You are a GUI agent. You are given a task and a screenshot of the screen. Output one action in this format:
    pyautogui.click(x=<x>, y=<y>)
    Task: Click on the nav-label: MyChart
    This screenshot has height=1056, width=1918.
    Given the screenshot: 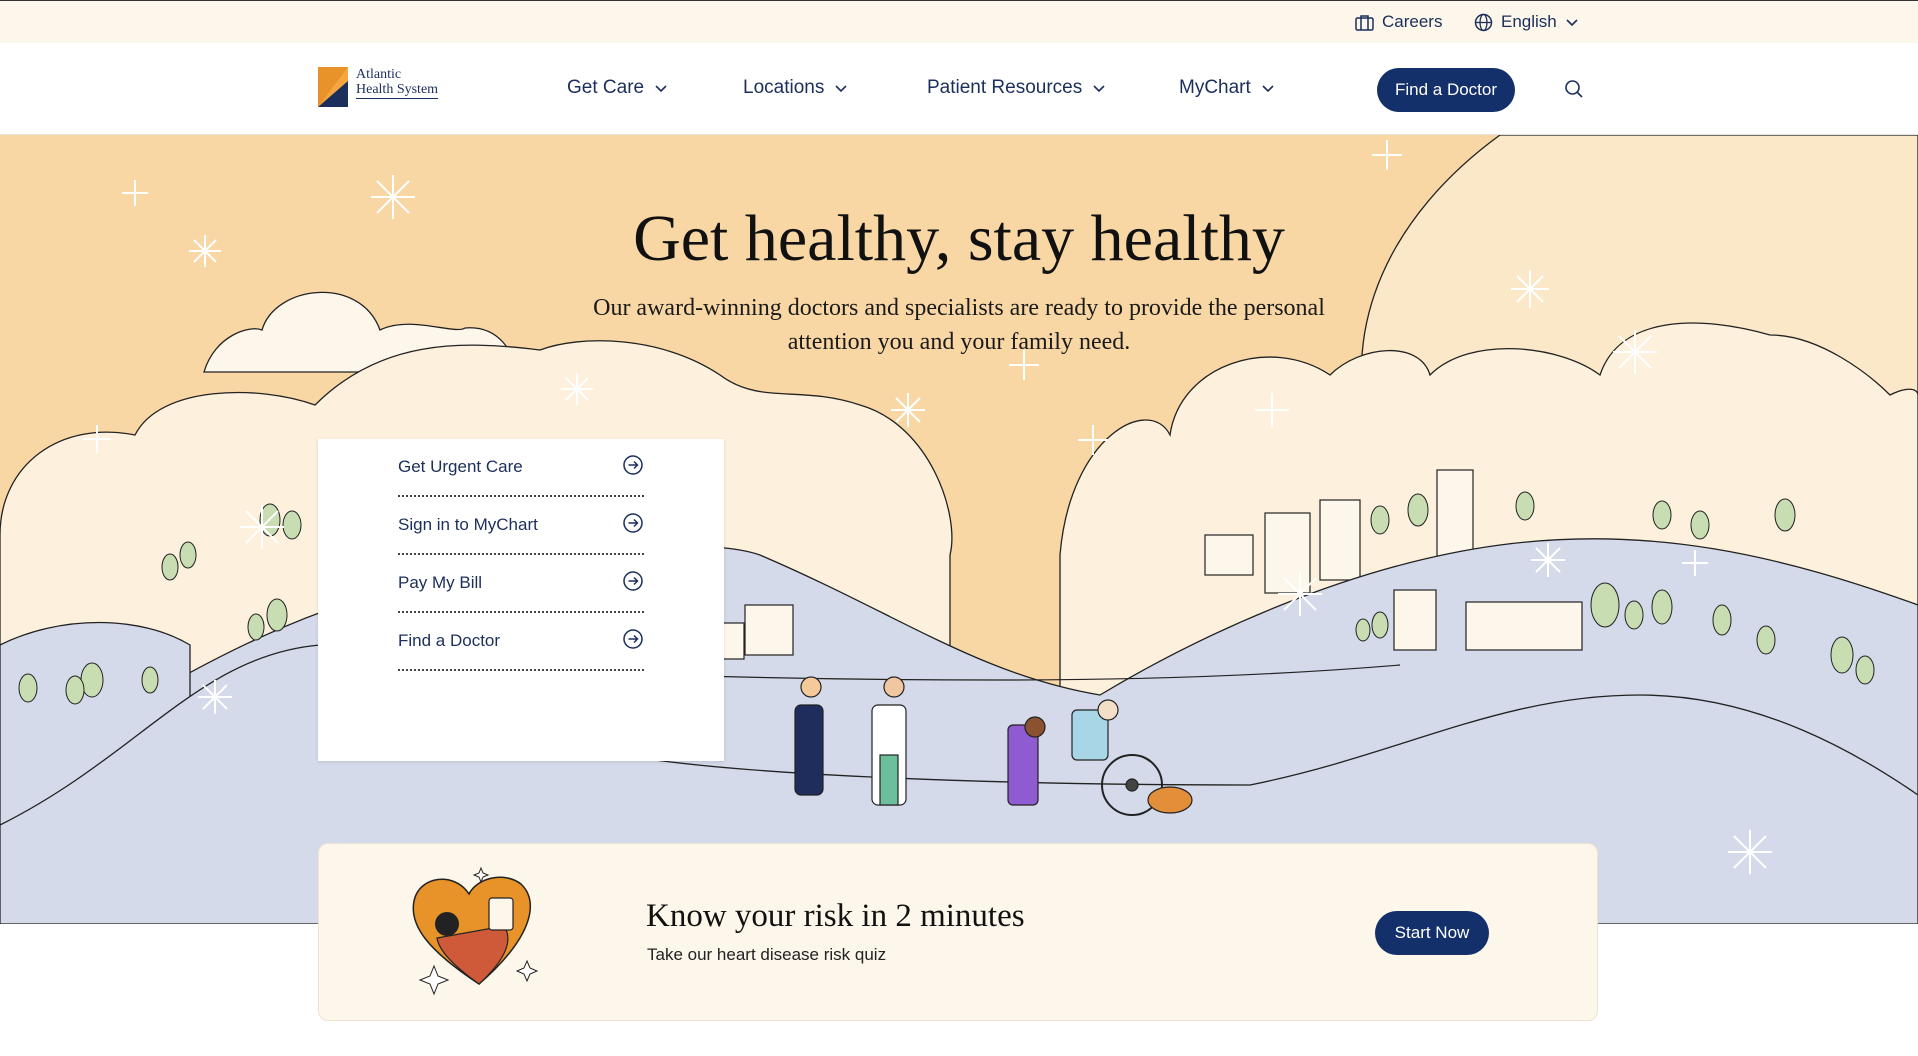 What is the action you would take?
    pyautogui.click(x=1215, y=87)
    